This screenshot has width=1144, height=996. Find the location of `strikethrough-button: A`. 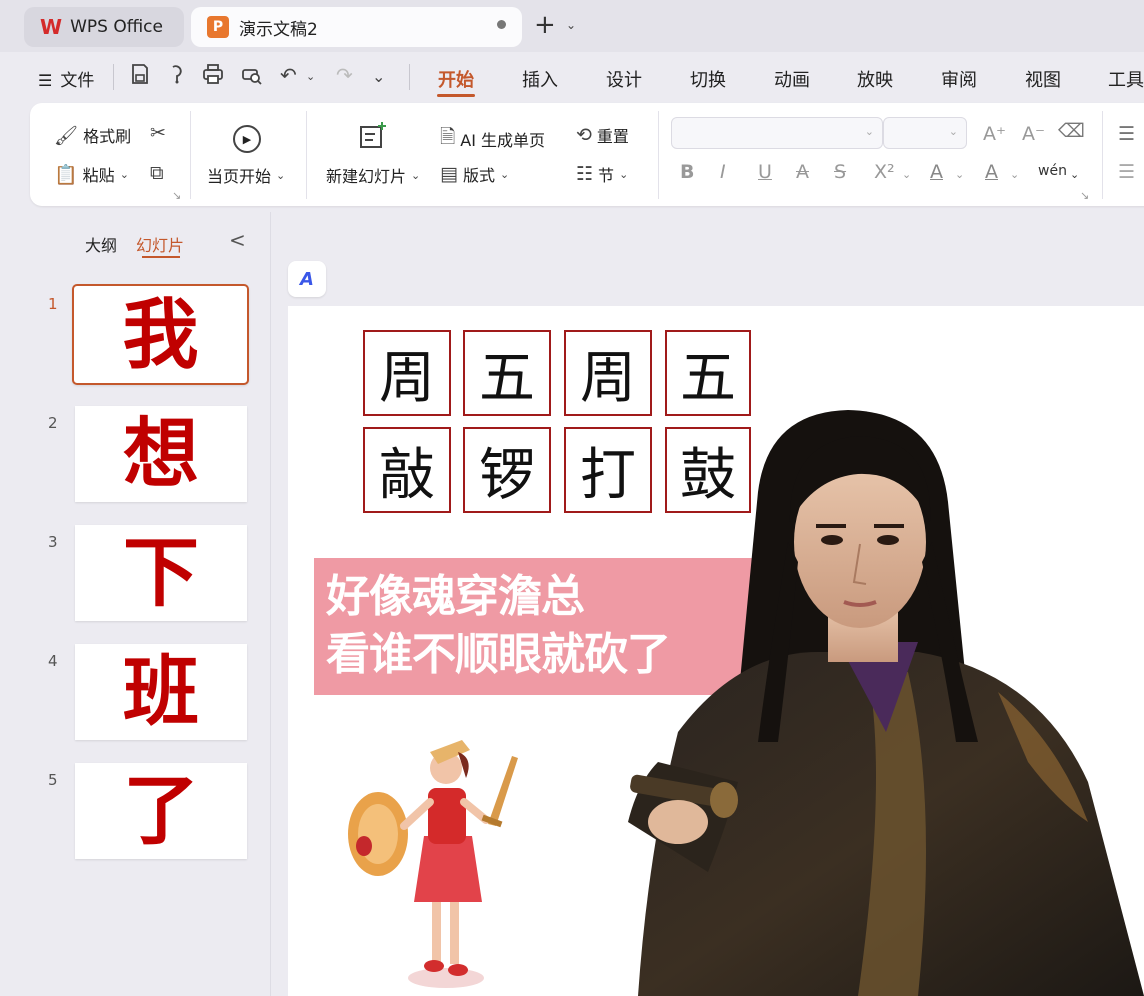

strikethrough-button: A is located at coordinates (802, 172).